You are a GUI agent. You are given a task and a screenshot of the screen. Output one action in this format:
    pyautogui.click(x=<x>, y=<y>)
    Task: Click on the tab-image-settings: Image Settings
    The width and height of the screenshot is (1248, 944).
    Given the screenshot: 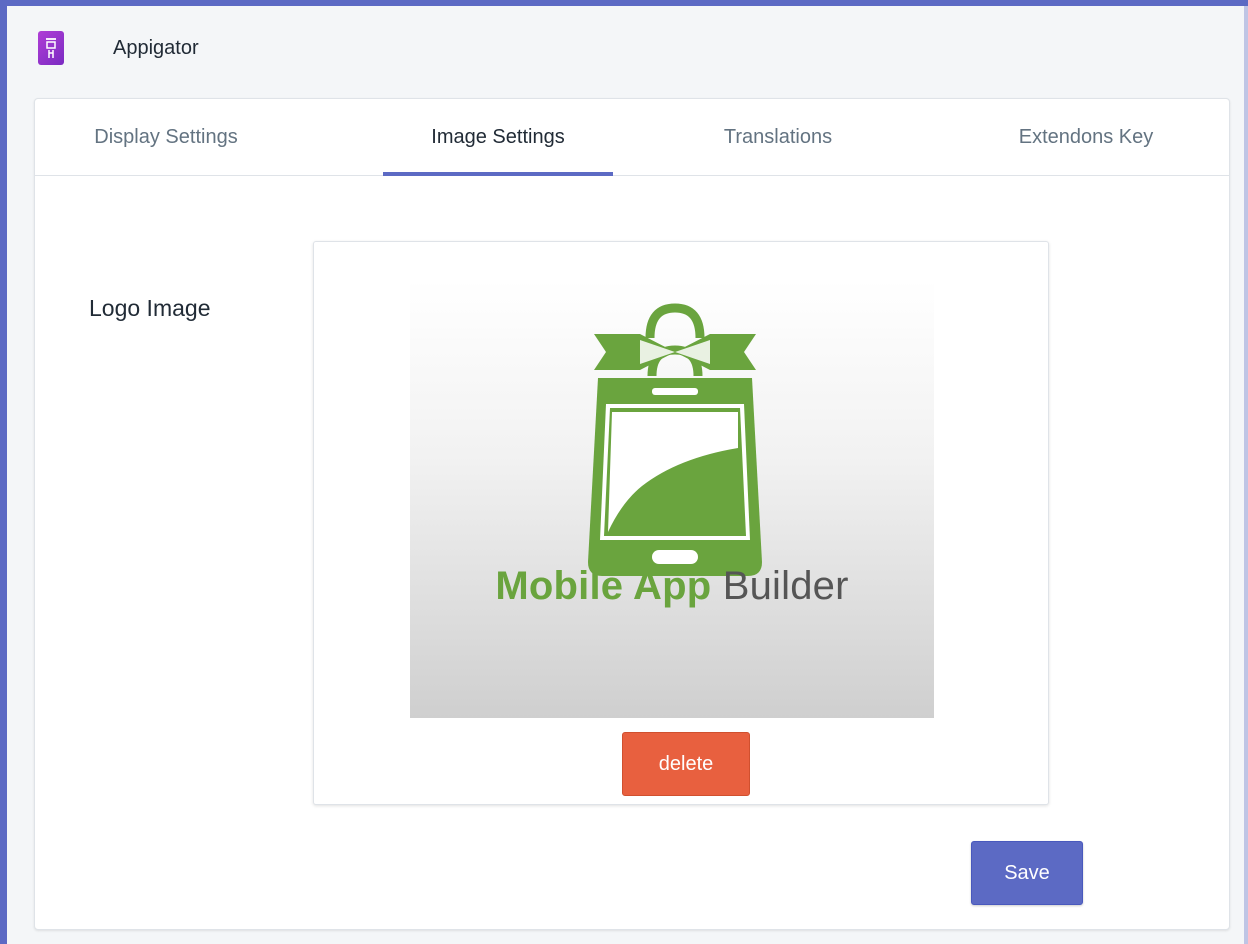 What is the action you would take?
    pyautogui.click(x=498, y=137)
    